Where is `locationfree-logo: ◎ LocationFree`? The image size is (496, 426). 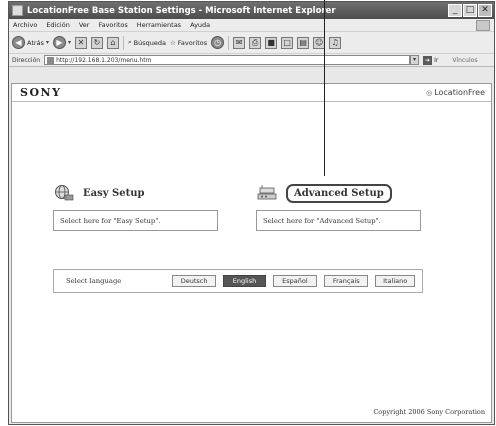
locationfree-logo: ◎ LocationFree is located at coordinates (455, 92).